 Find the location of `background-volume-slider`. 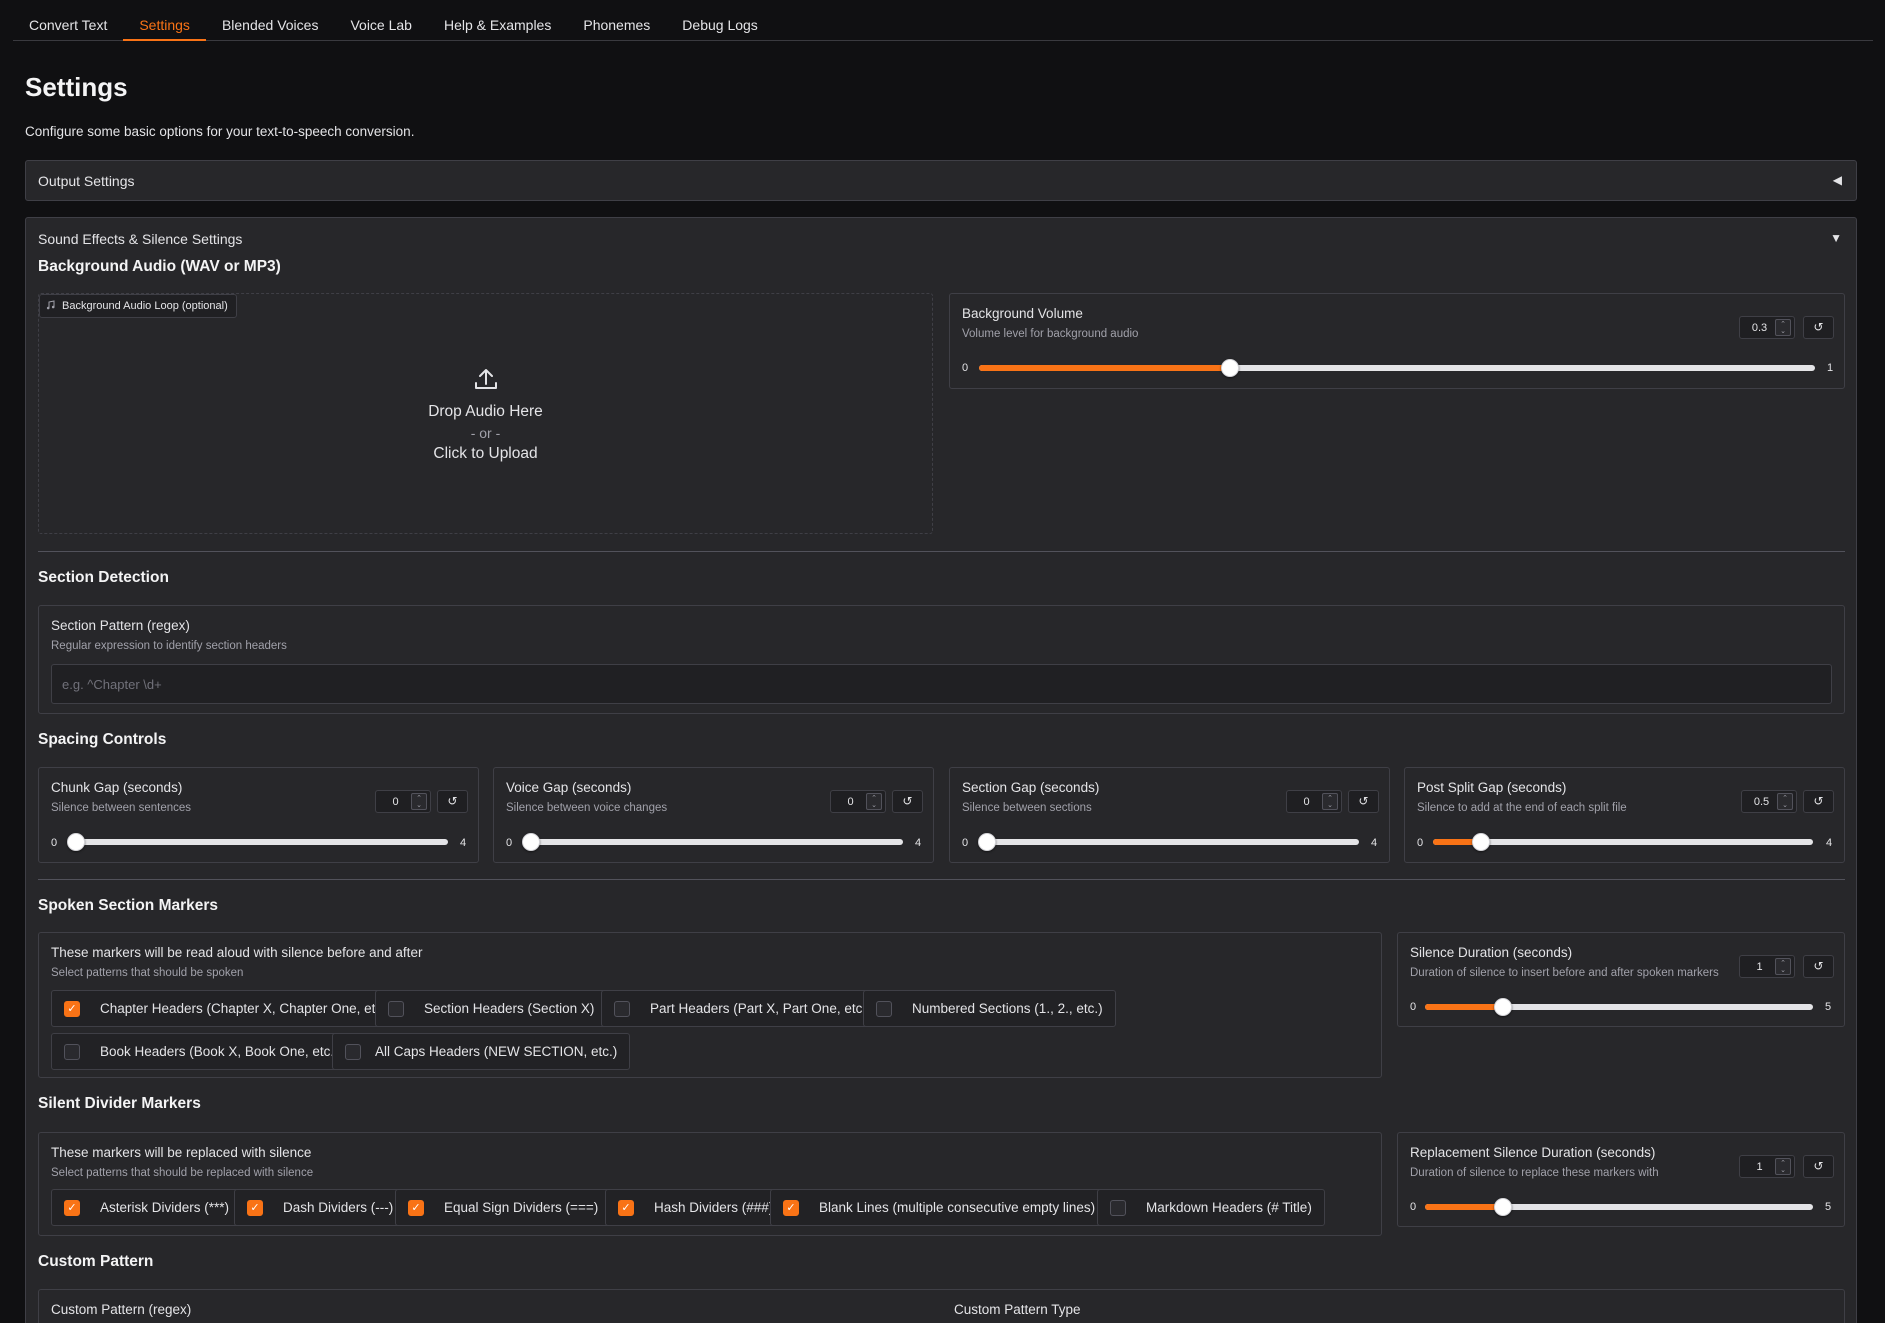

background-volume-slider is located at coordinates (1397, 368).